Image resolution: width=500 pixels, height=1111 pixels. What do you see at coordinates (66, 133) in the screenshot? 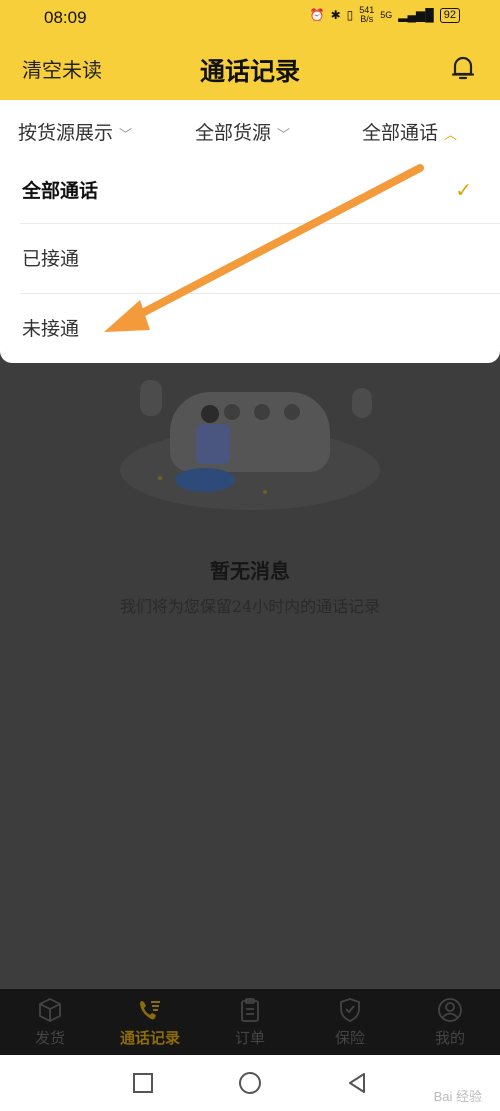
I see `filter-label: 按货源展示` at bounding box center [66, 133].